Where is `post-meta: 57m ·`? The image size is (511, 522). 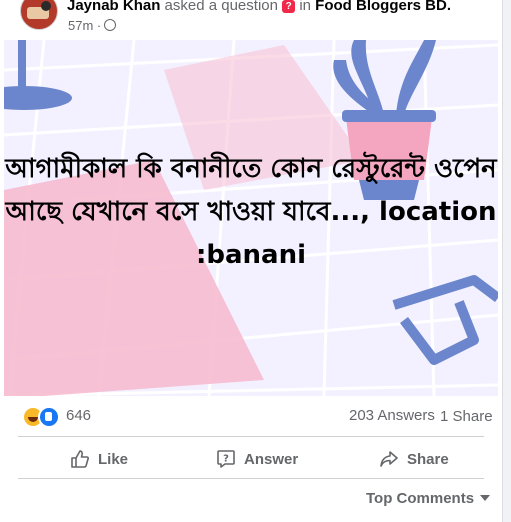
post-meta: 57m · is located at coordinates (92, 25).